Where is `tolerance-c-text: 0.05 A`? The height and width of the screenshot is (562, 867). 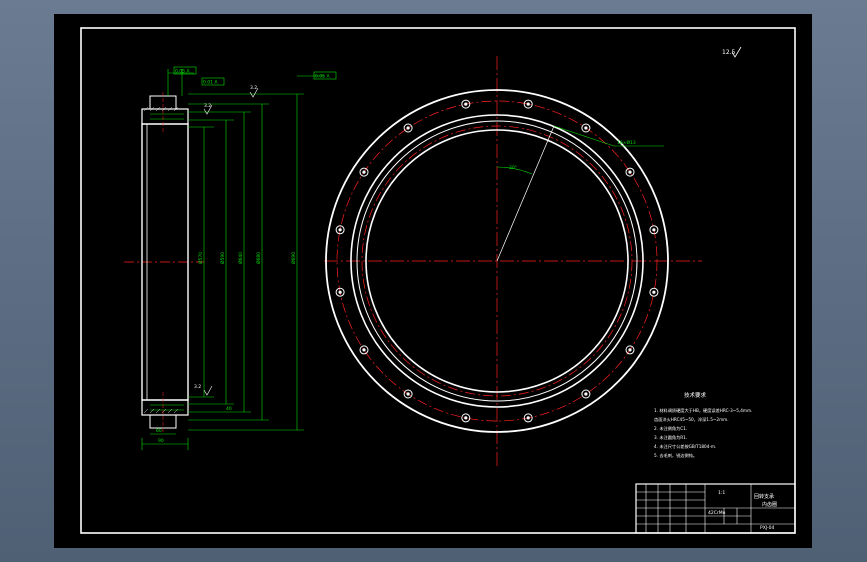 tolerance-c-text: 0.05 A is located at coordinates (322, 77).